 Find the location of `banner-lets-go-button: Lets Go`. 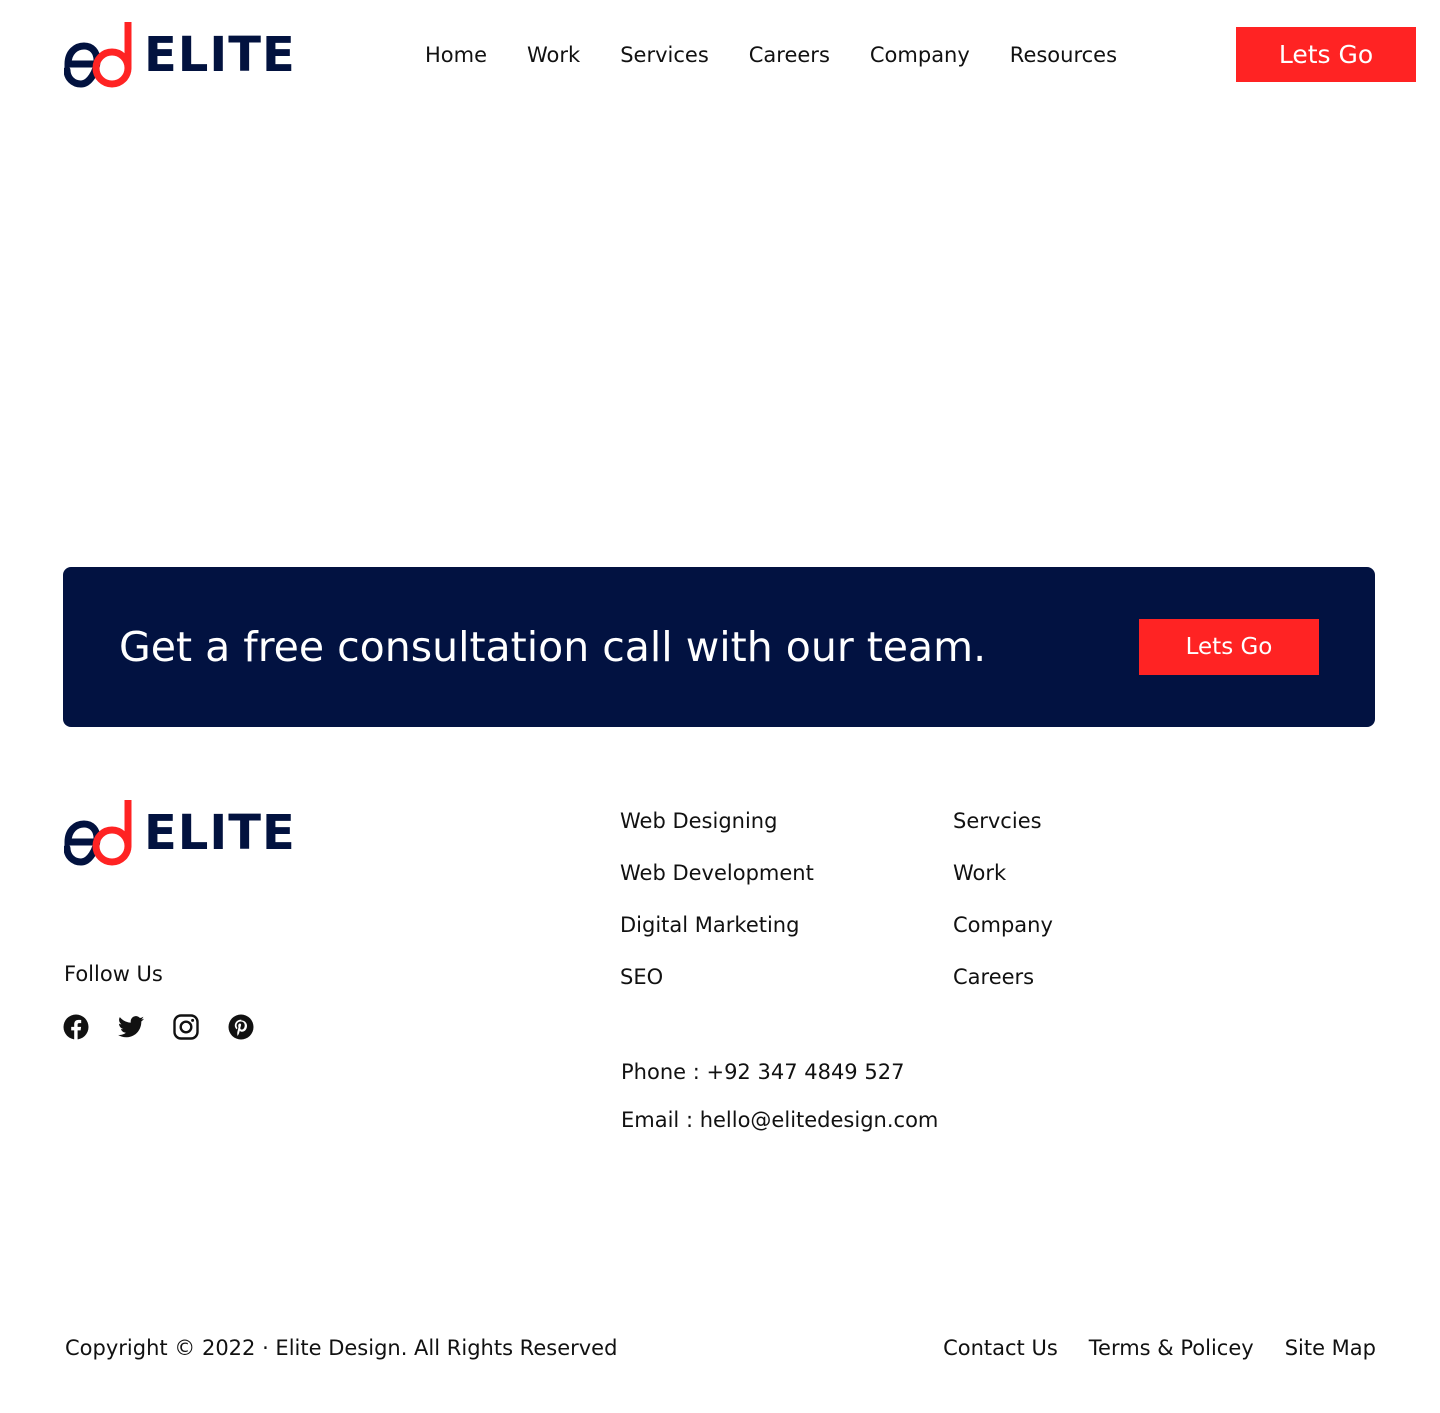

banner-lets-go-button: Lets Go is located at coordinates (1229, 647).